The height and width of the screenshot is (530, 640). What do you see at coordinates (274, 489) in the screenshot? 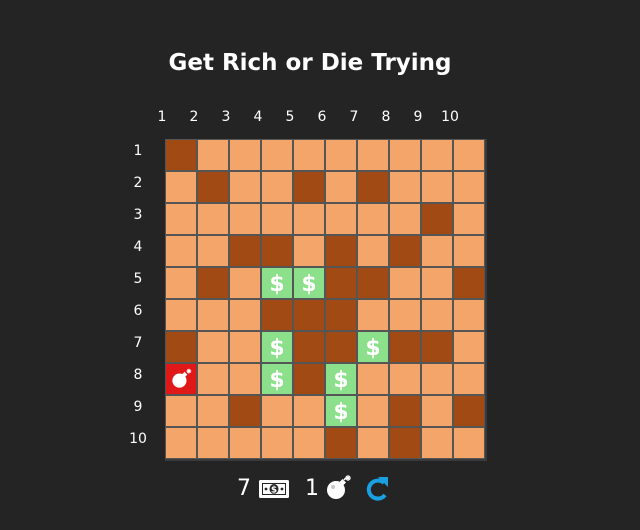
I see `banknote-icon: $` at bounding box center [274, 489].